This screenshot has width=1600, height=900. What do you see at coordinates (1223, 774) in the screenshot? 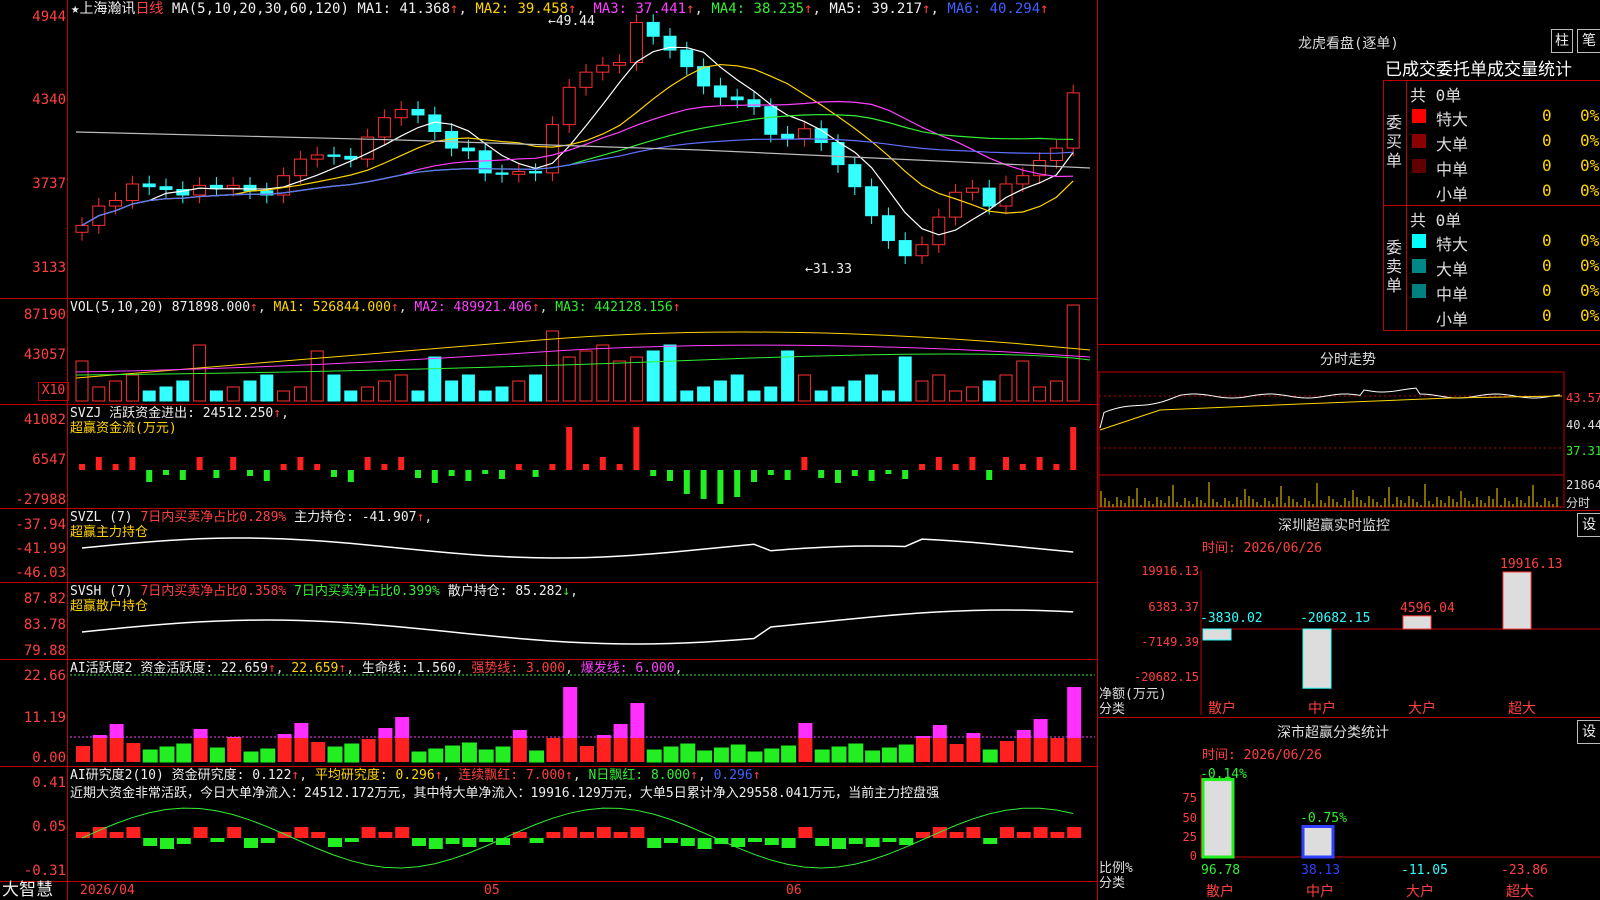
I see `cls-top-value: -0.14%` at bounding box center [1223, 774].